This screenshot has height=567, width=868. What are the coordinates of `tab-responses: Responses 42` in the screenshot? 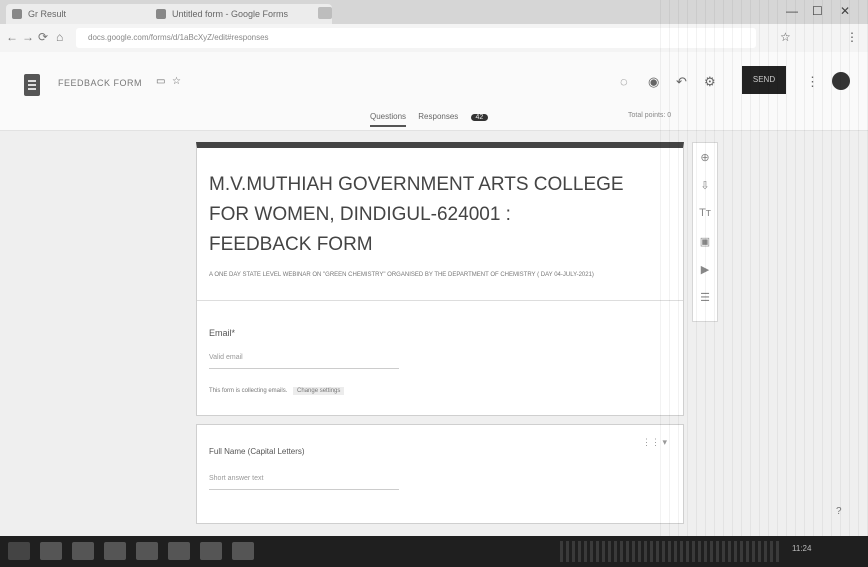 It's located at (458, 116).